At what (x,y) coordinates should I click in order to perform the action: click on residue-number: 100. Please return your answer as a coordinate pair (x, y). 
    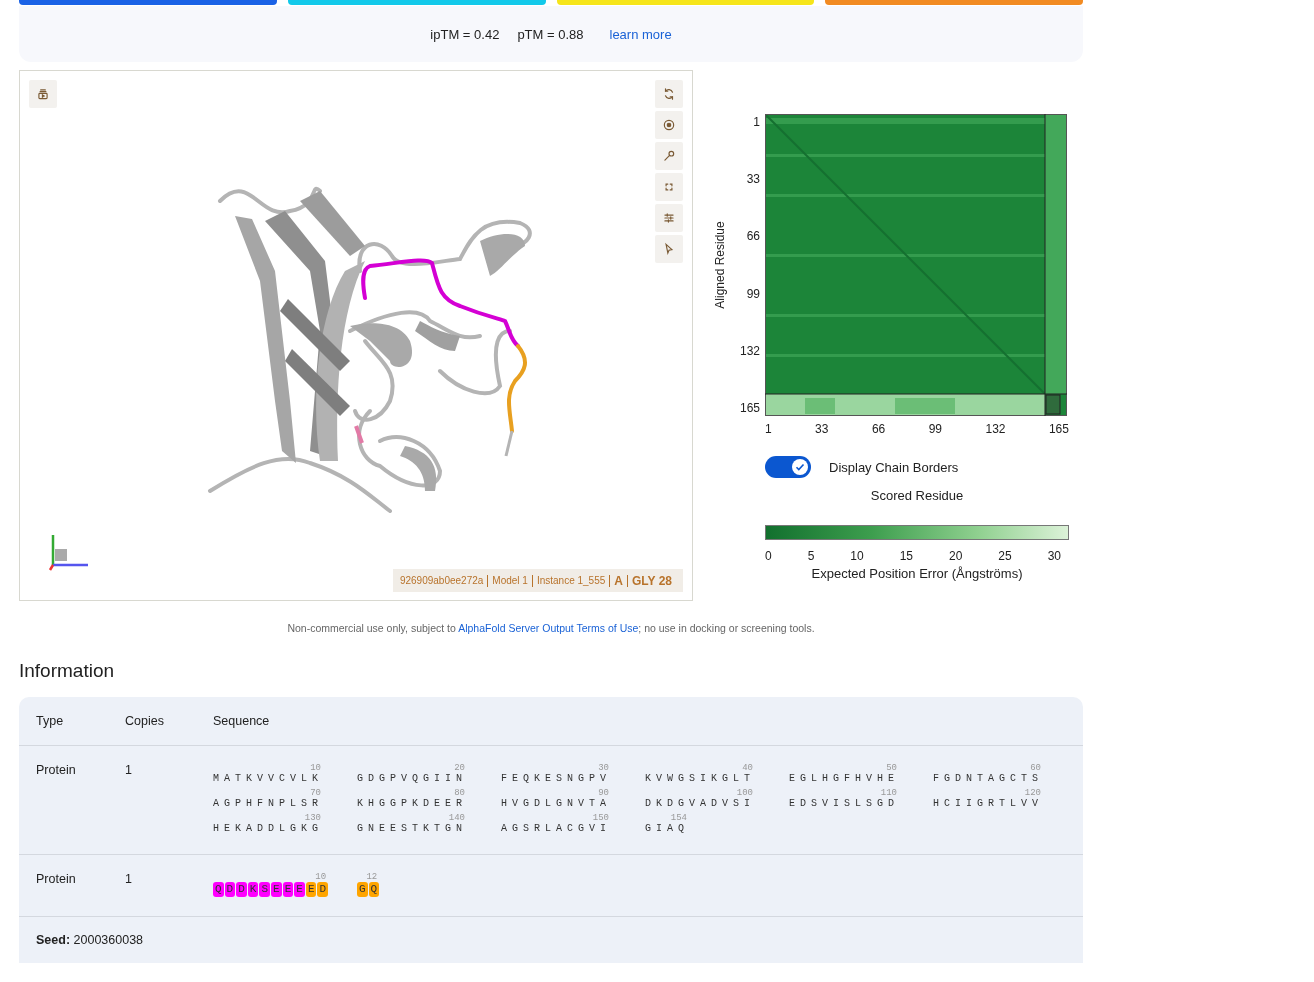
    Looking at the image, I should click on (744, 793).